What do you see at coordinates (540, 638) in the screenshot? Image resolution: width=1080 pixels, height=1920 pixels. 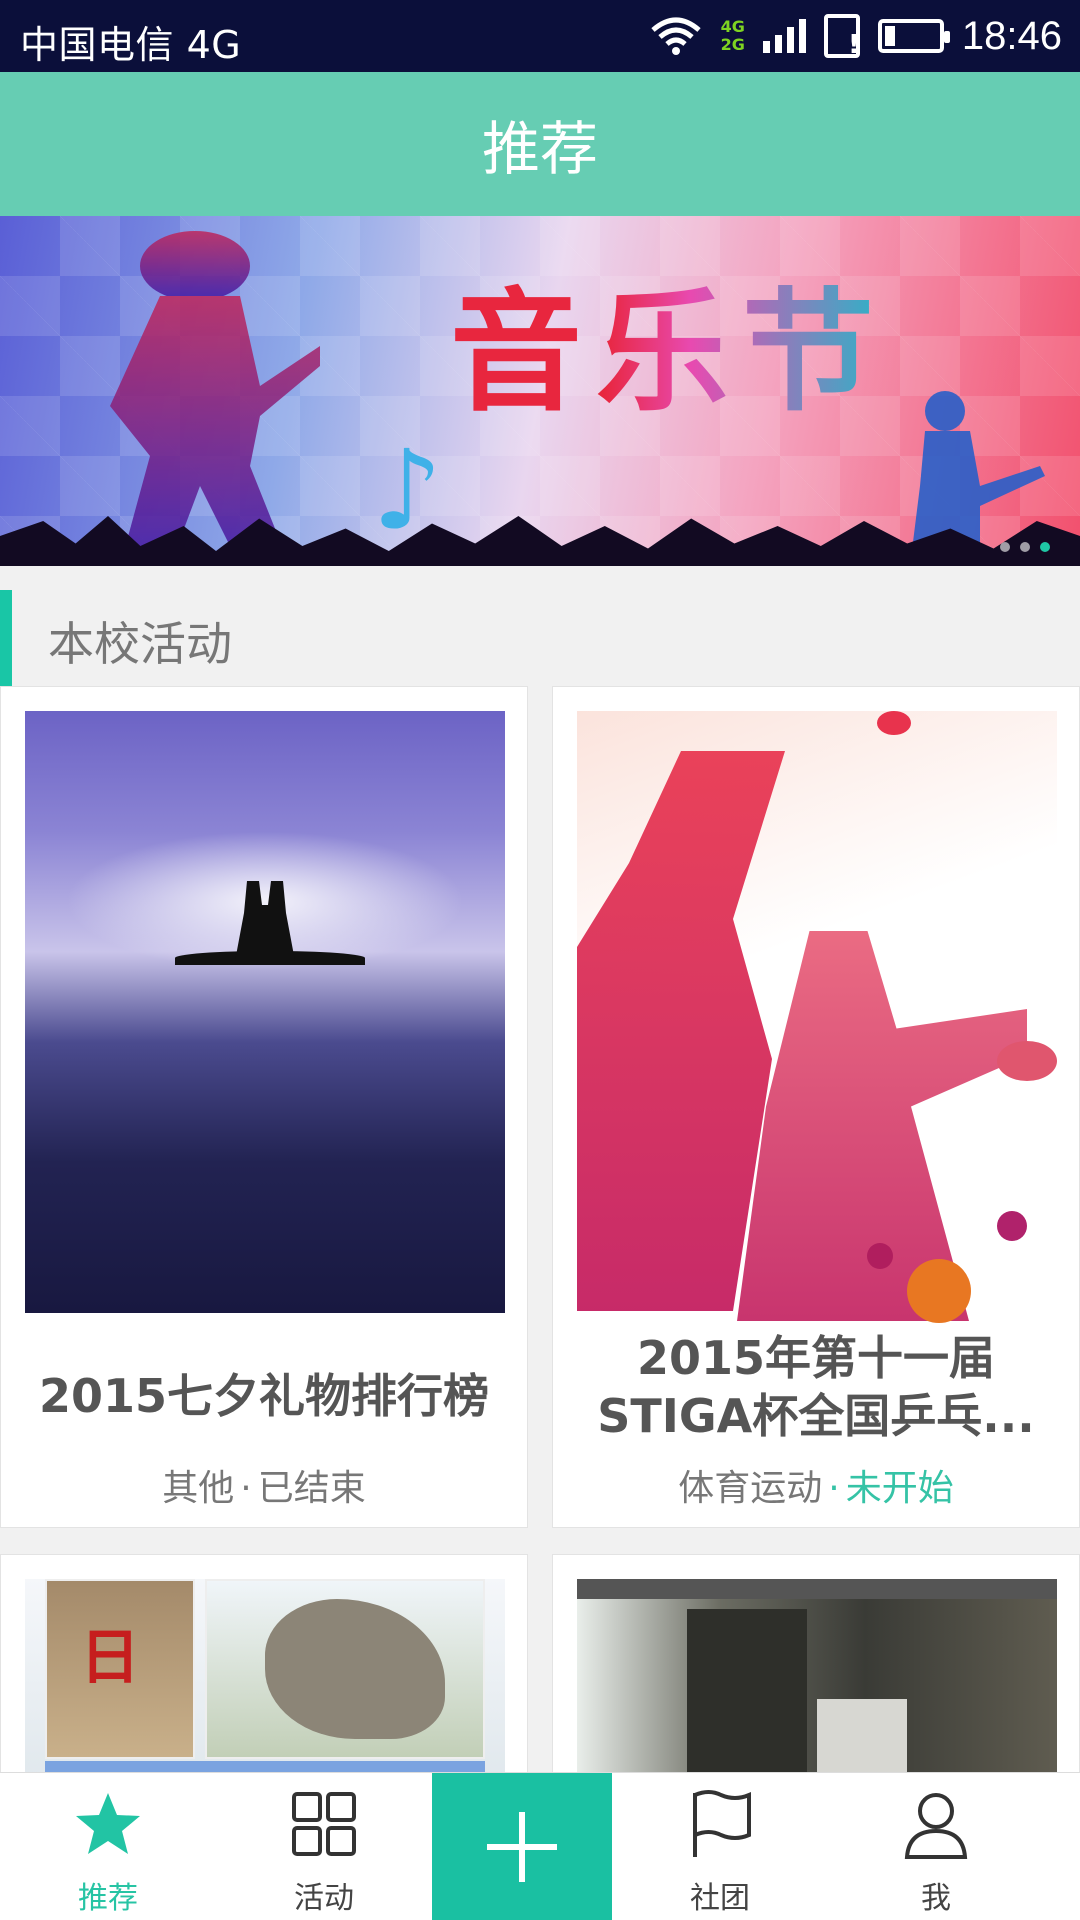 I see `section-header: 本校活动` at bounding box center [540, 638].